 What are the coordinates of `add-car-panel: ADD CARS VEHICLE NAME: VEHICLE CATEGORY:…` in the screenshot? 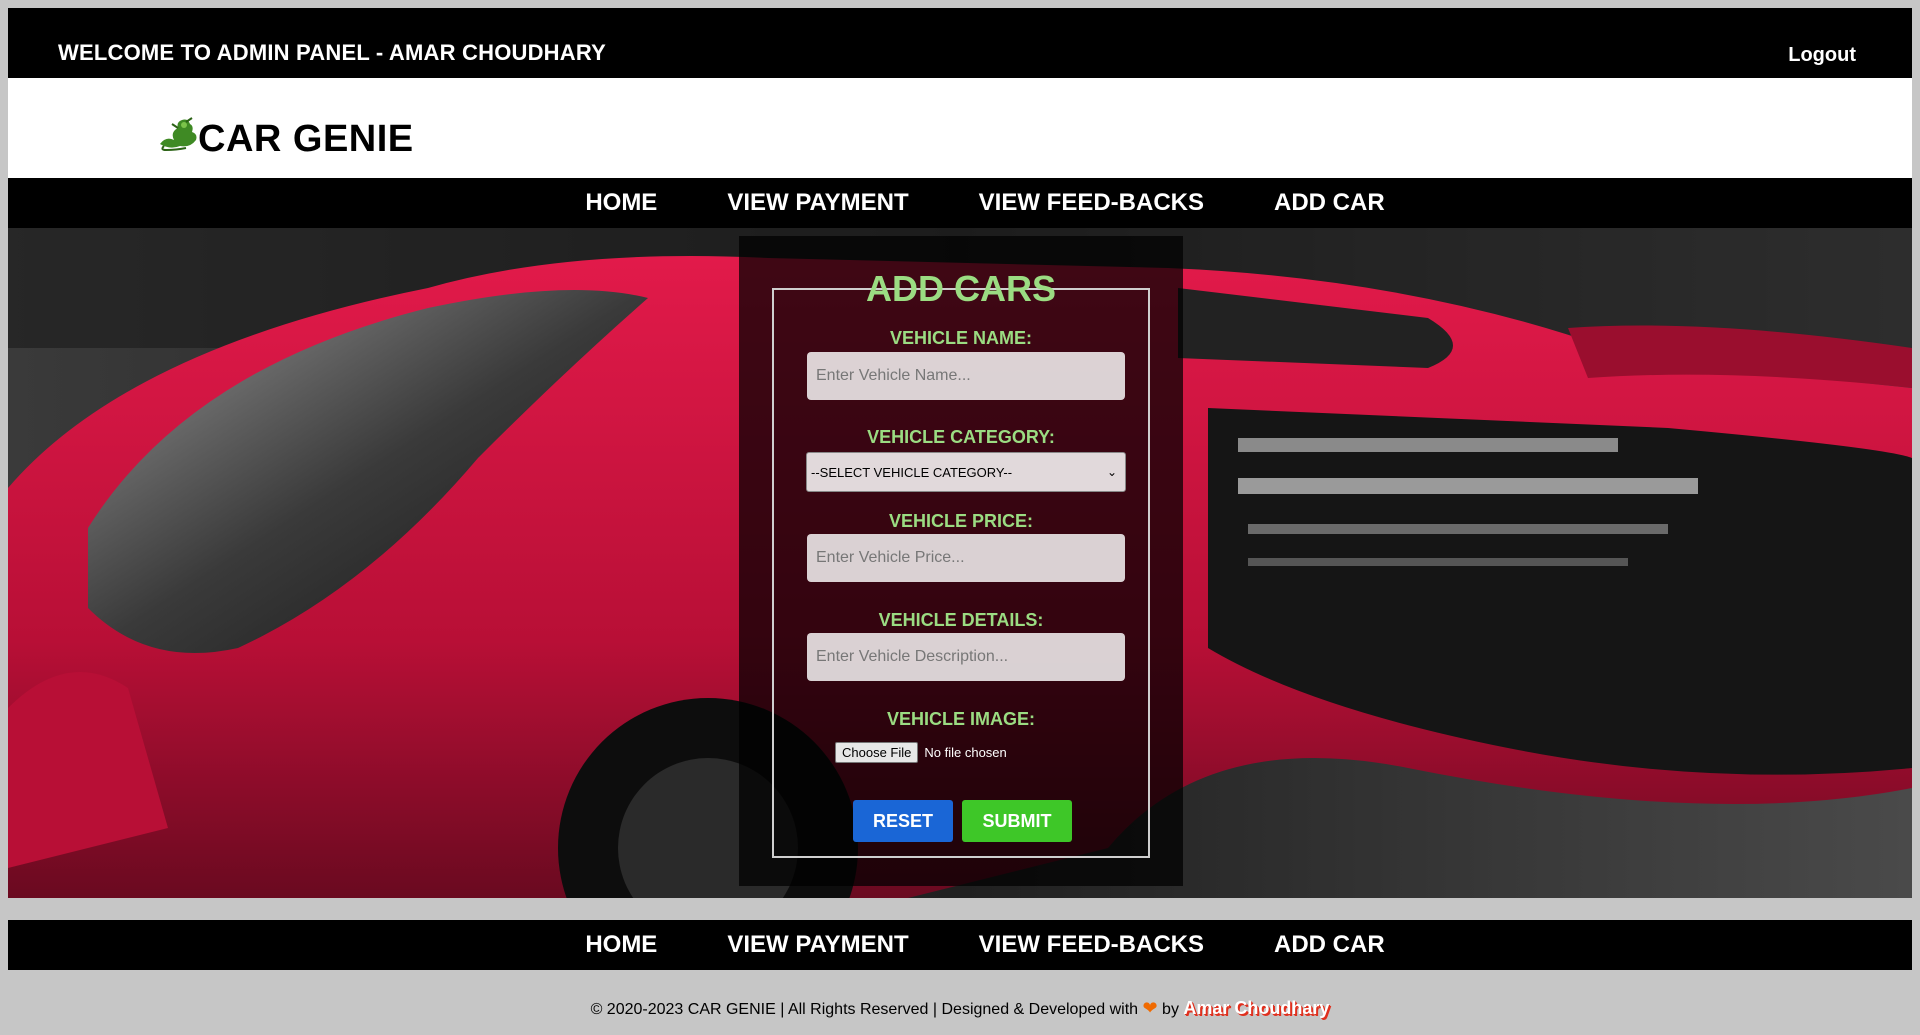 It's located at (961, 561).